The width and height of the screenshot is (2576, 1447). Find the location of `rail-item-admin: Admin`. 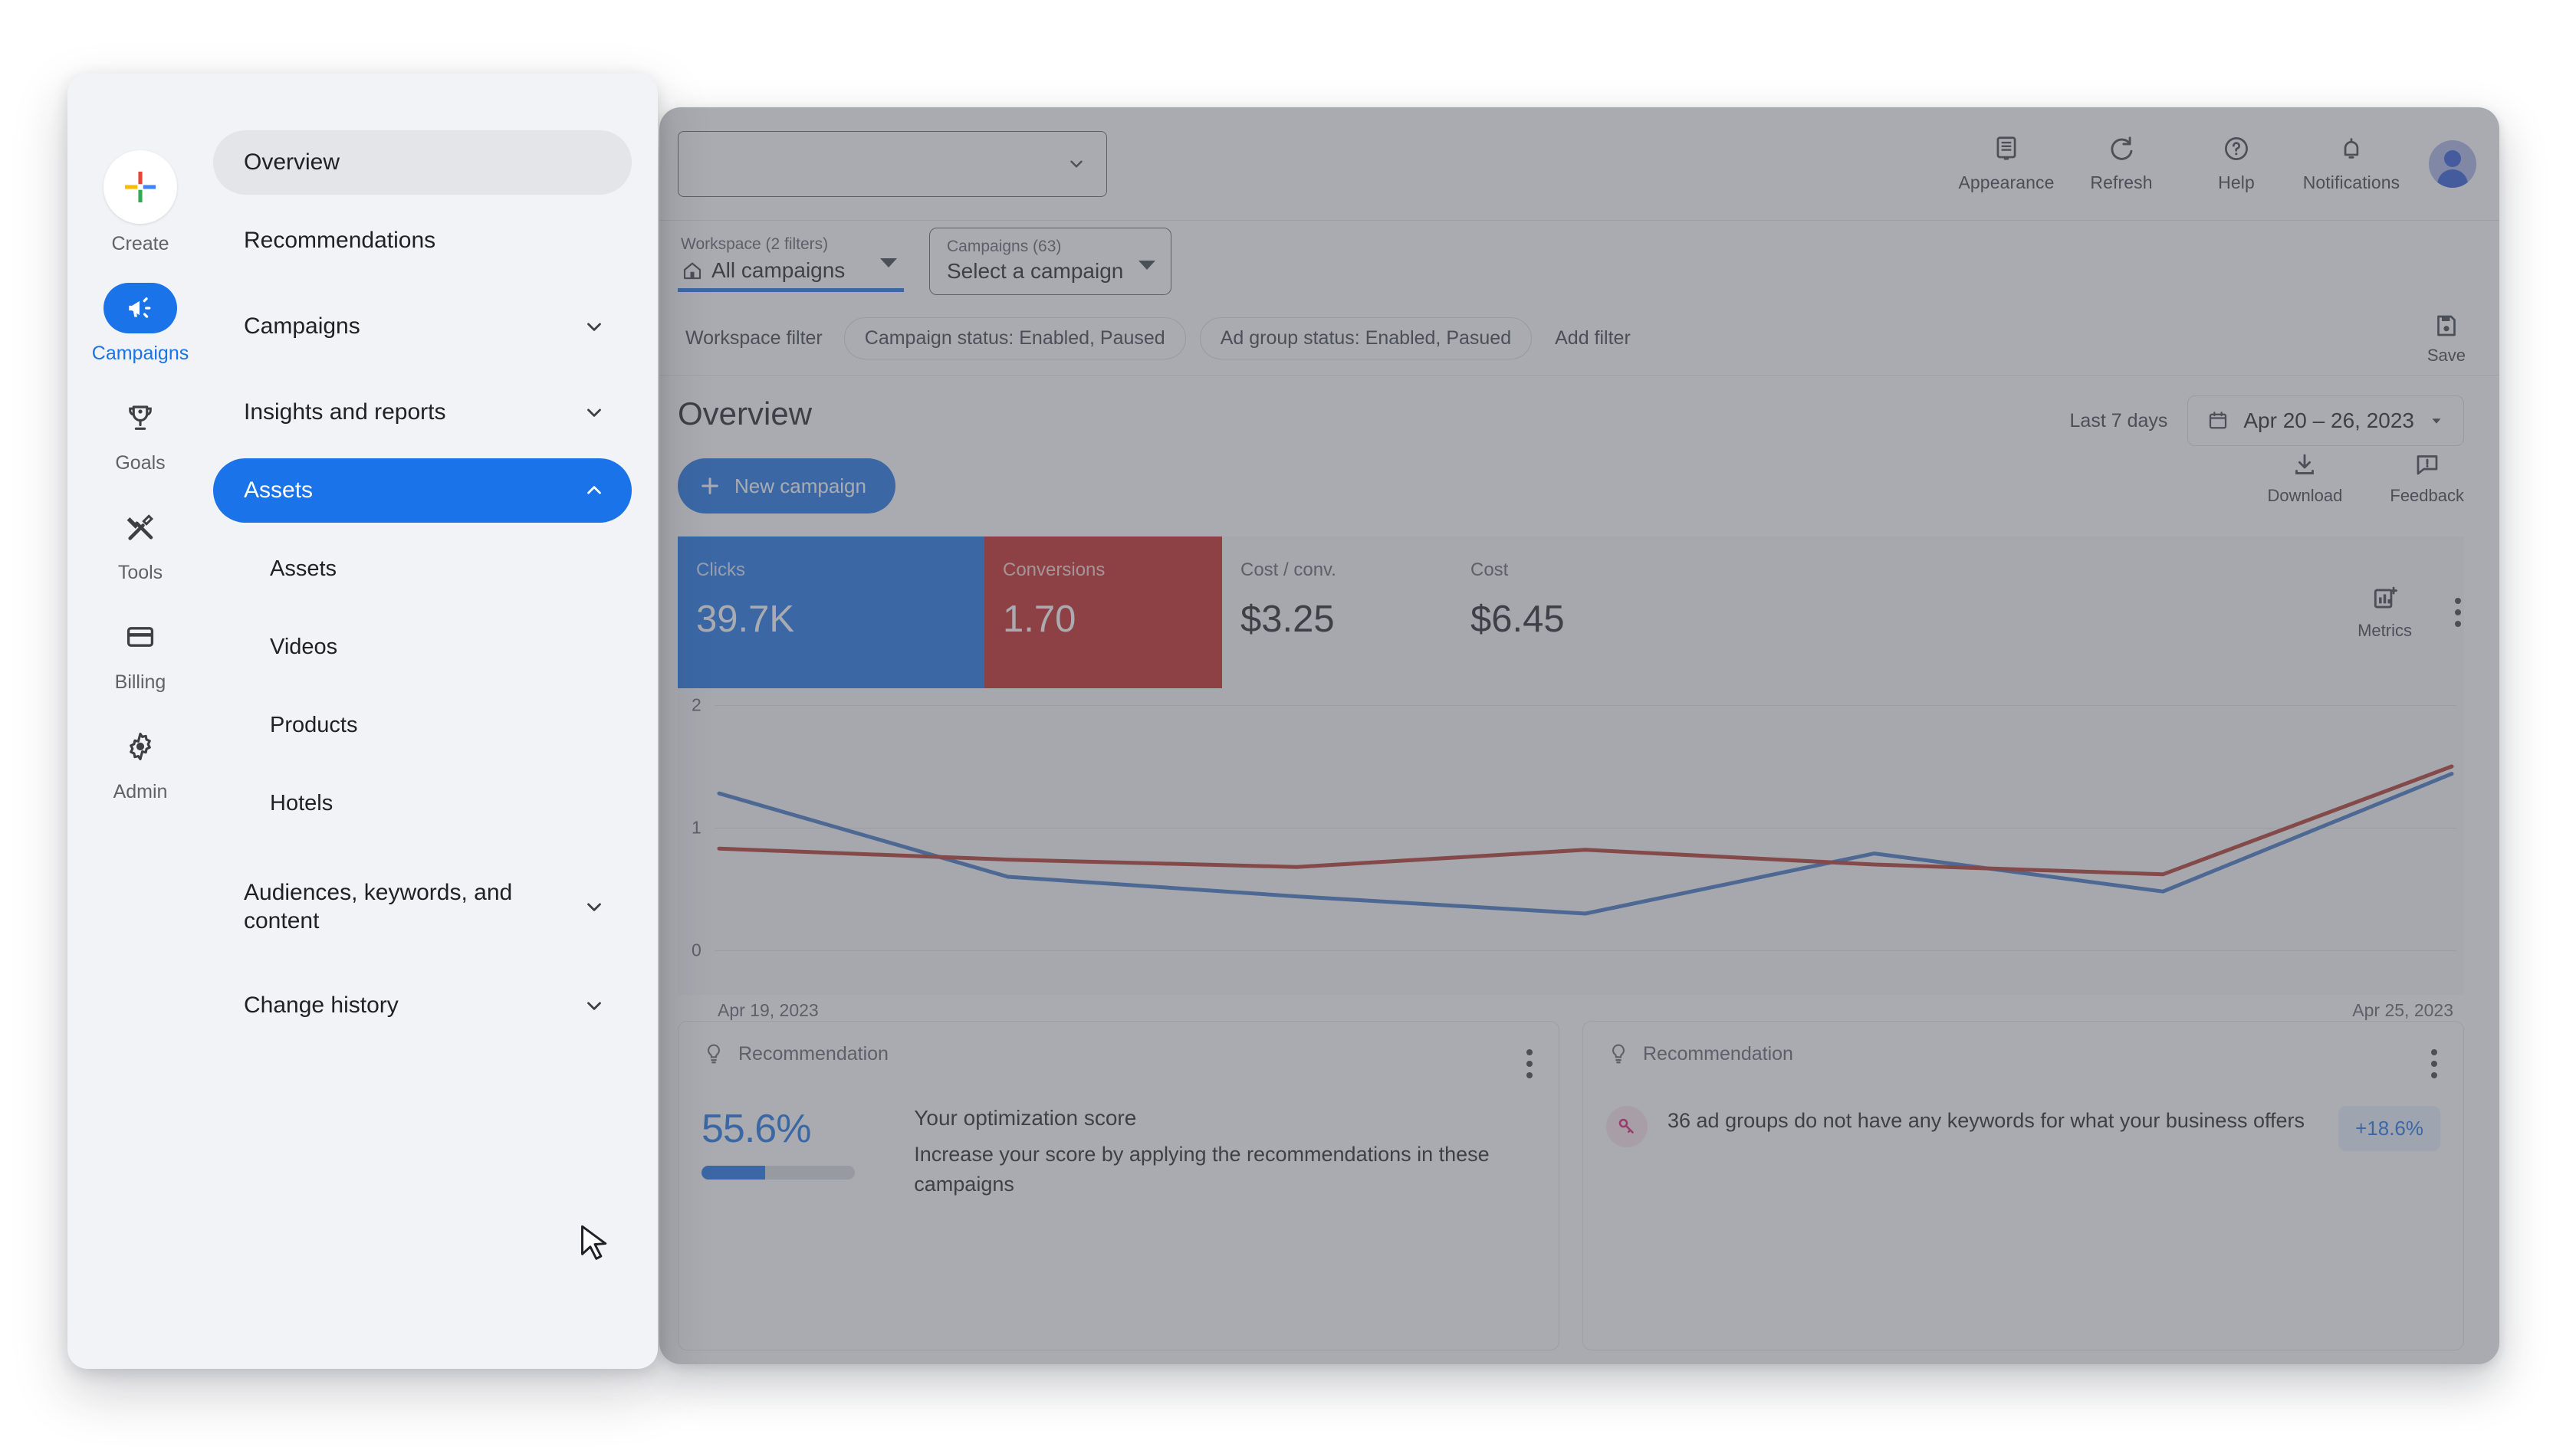

rail-item-admin: Admin is located at coordinates (141, 762).